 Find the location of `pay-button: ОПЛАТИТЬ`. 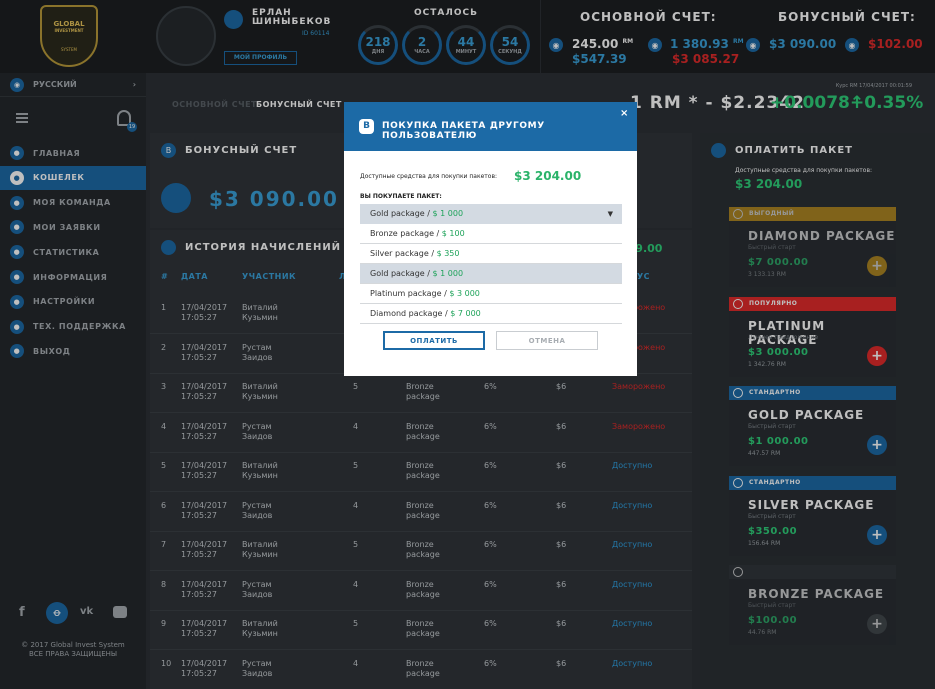

pay-button: ОПЛАТИТЬ is located at coordinates (434, 340).